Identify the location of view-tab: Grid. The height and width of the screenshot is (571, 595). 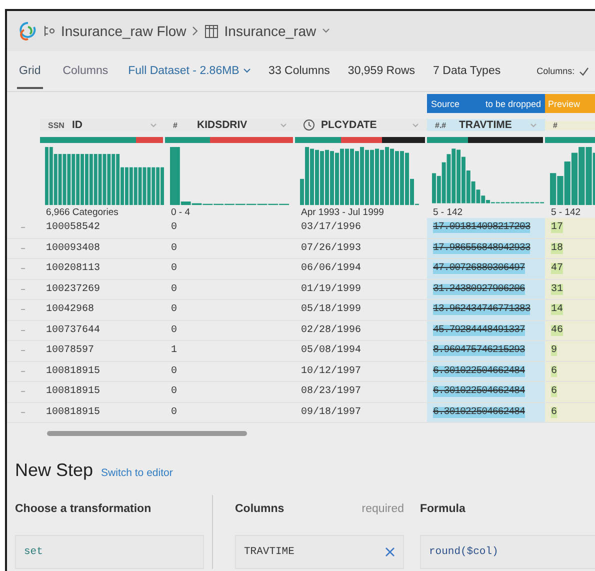
(30, 71).